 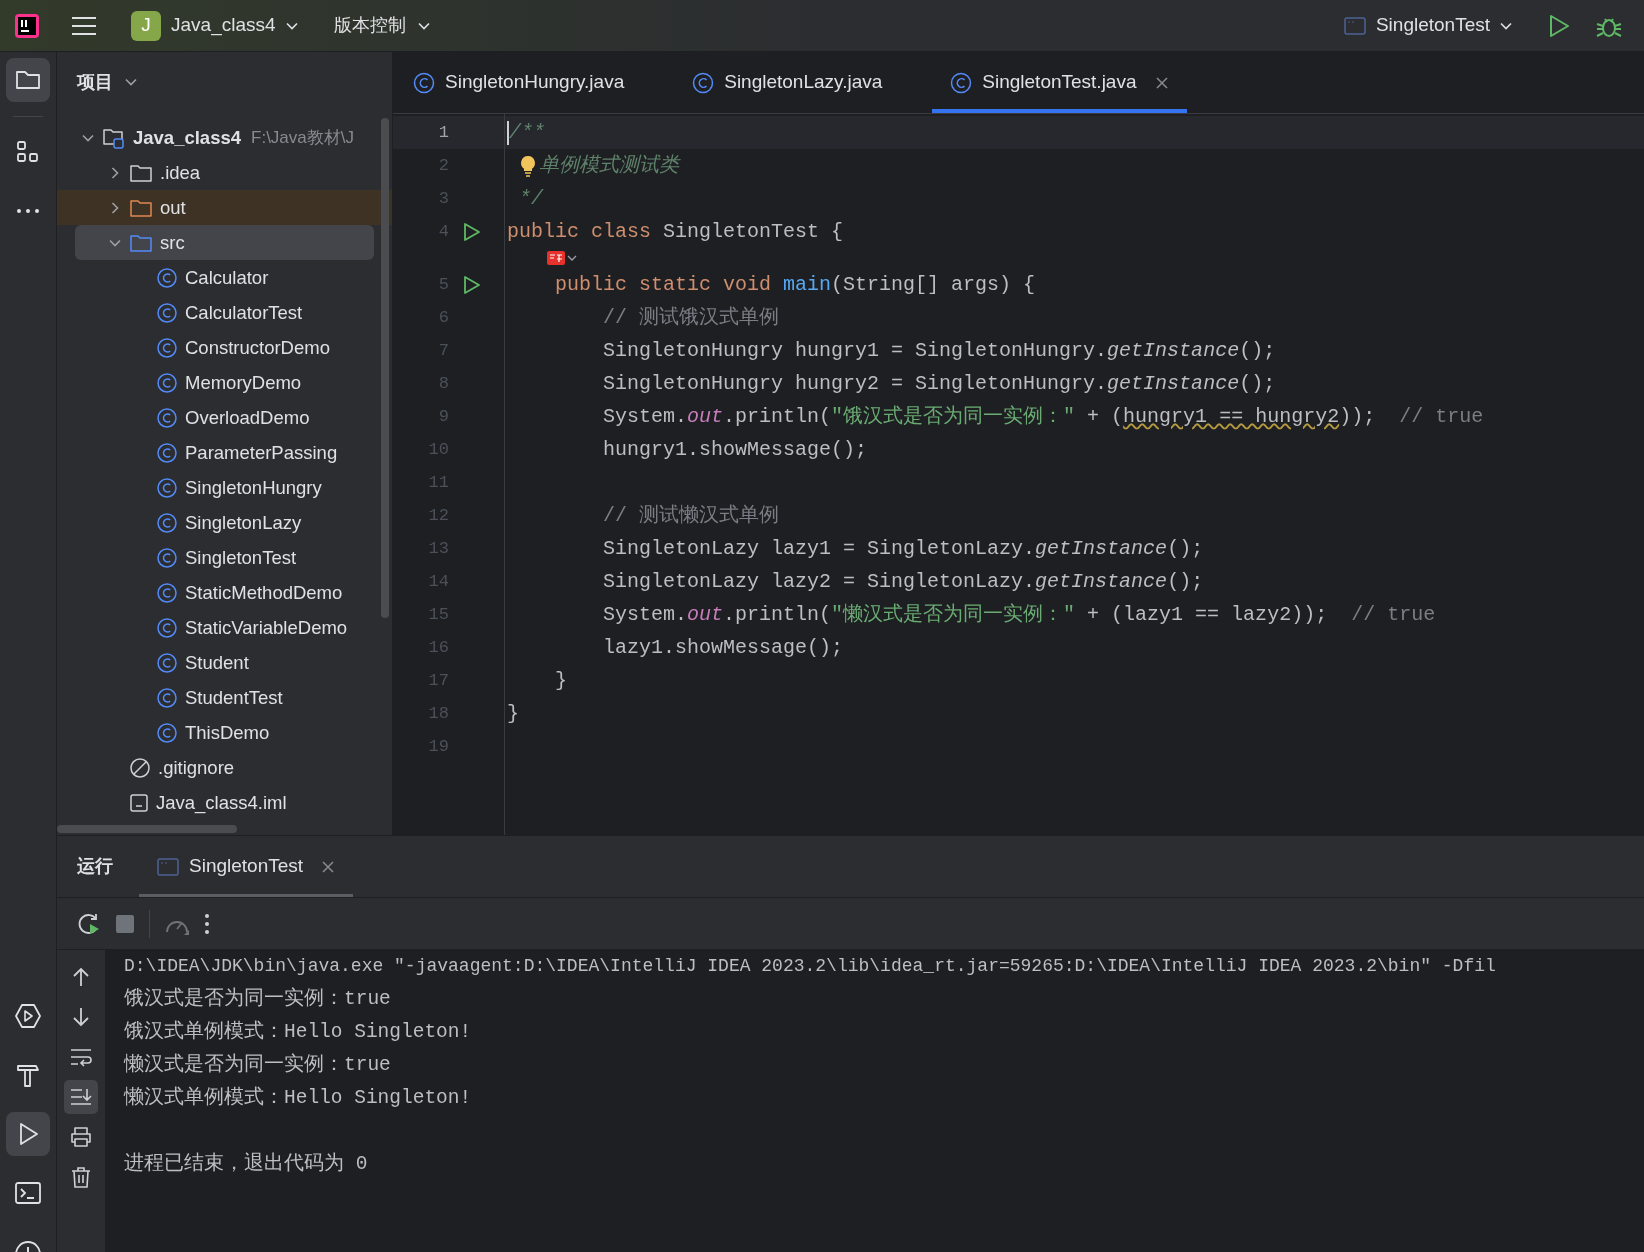 I want to click on item-label: OverloadDemo, so click(x=247, y=417).